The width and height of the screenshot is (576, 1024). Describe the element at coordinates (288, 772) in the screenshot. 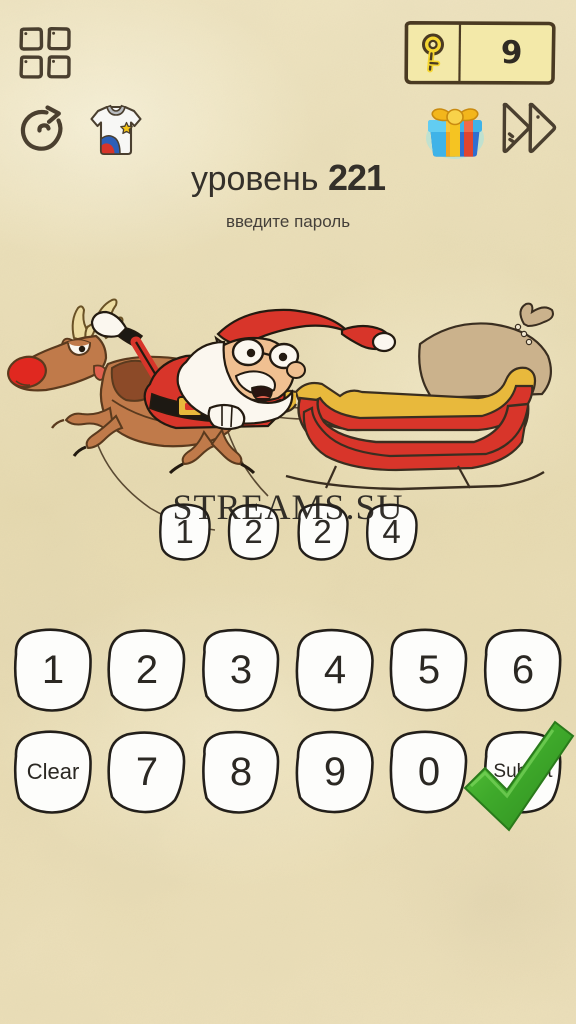

I see `keypad-row-2: Clear 7 8 9 0 Submit` at that location.